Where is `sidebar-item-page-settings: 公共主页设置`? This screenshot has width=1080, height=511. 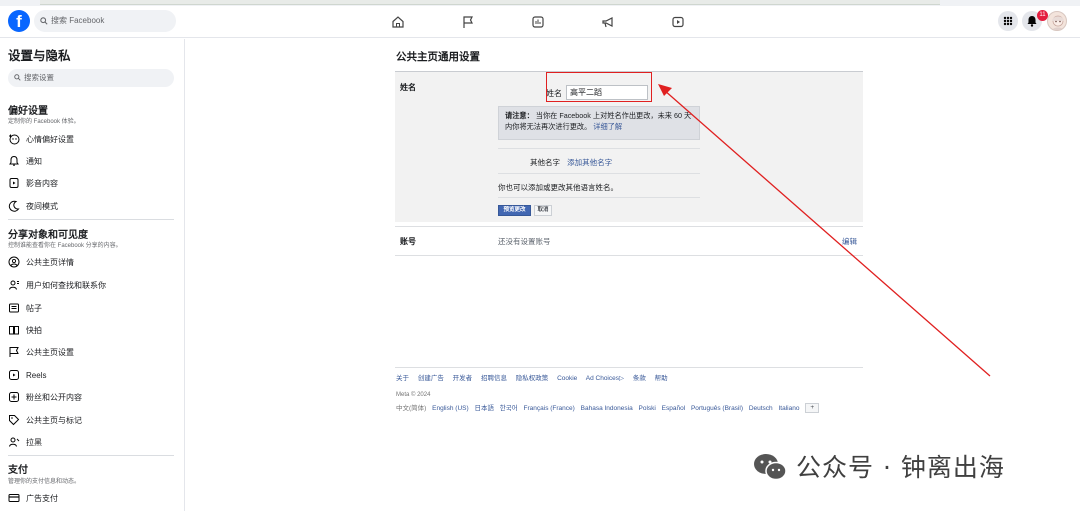
sidebar-item-page-settings: 公共主页设置 is located at coordinates (93, 353).